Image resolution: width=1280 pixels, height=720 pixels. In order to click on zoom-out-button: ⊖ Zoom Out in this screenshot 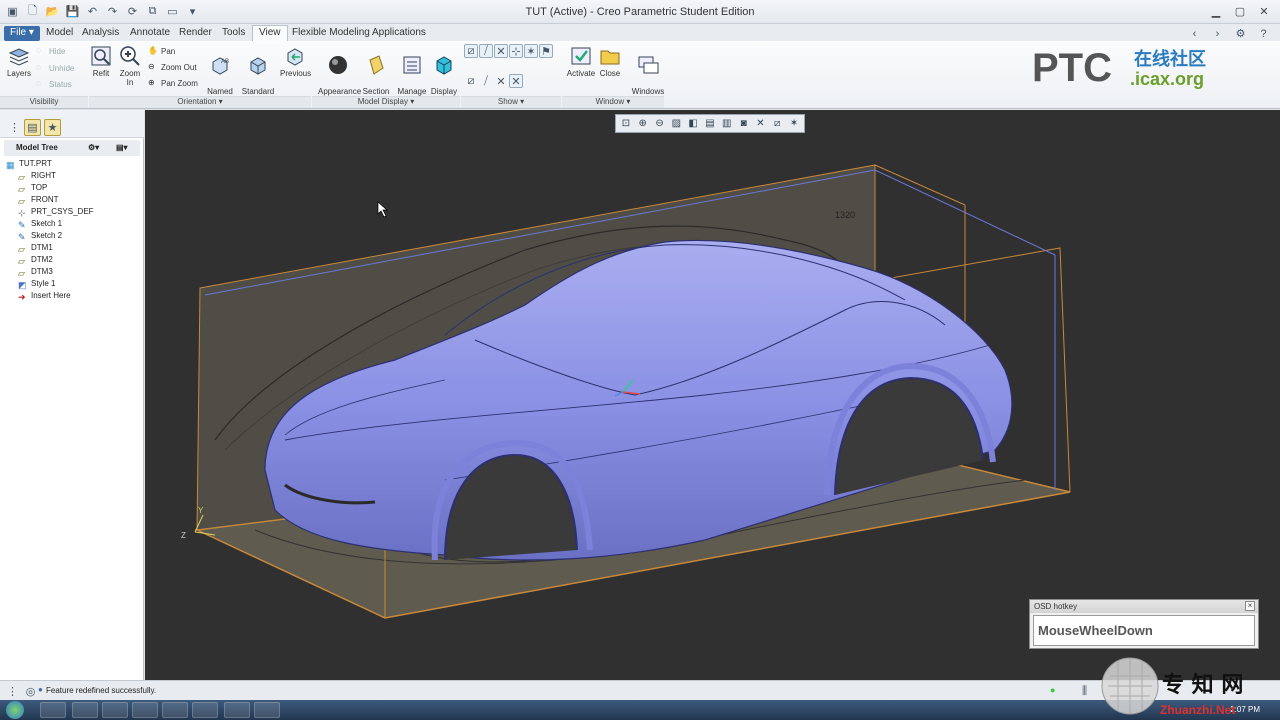, I will do `click(172, 67)`.